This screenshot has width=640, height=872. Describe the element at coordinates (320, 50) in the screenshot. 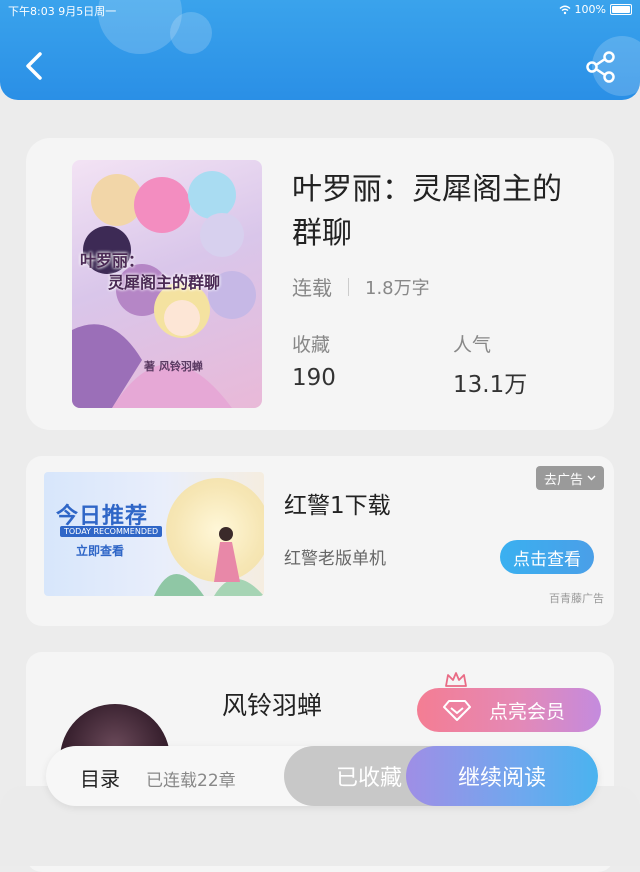

I see `header: 下午8:03 9月5日周一 100%` at that location.